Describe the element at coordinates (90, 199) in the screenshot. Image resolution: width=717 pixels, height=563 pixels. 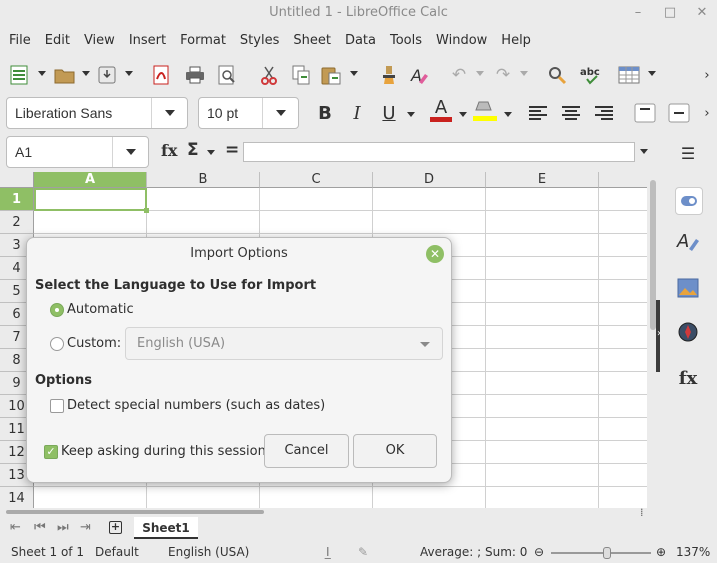
I see `cell-cursor-a1` at that location.